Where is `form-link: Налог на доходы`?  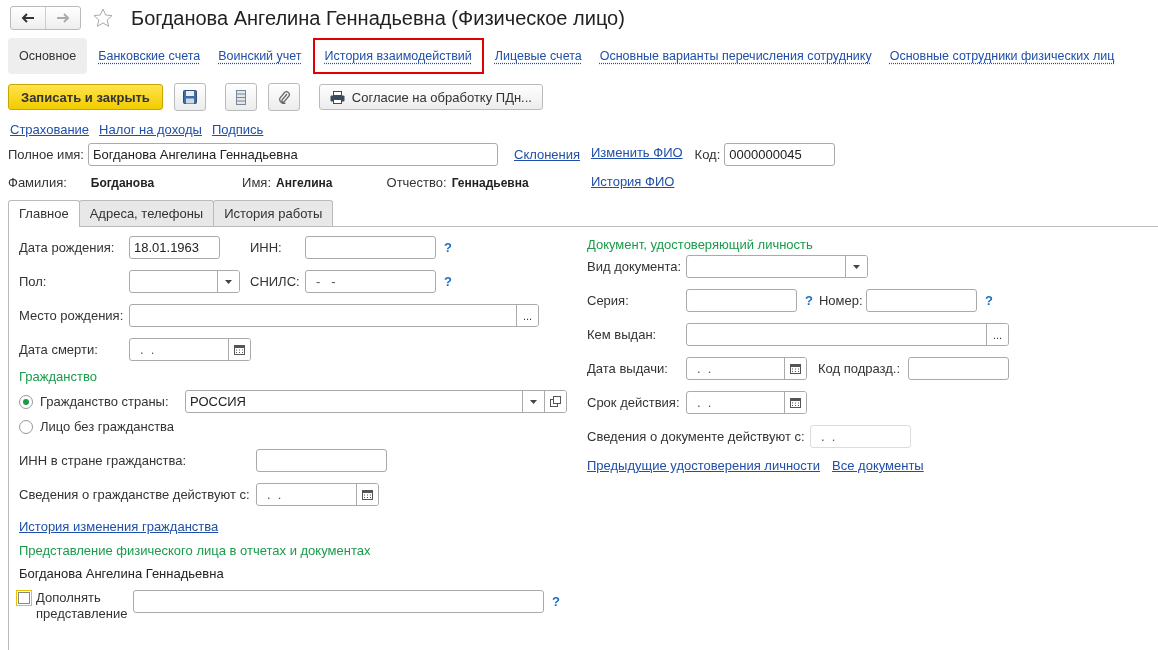 form-link: Налог на доходы is located at coordinates (150, 129).